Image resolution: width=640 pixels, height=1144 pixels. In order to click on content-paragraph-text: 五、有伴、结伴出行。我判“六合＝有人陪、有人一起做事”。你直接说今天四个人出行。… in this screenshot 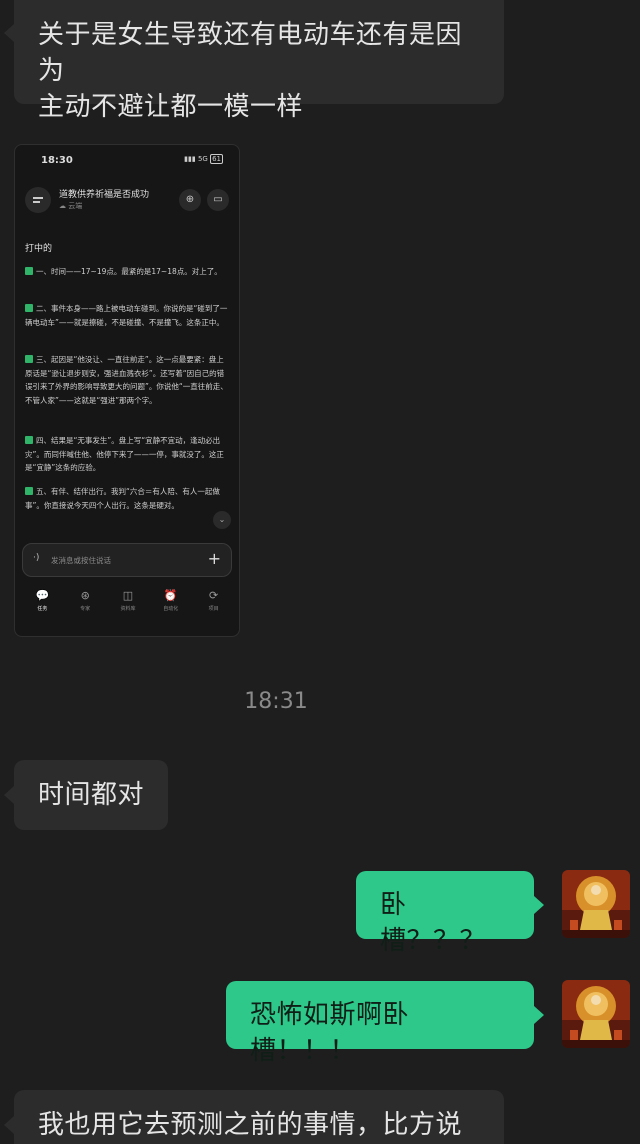, I will do `click(122, 498)`.